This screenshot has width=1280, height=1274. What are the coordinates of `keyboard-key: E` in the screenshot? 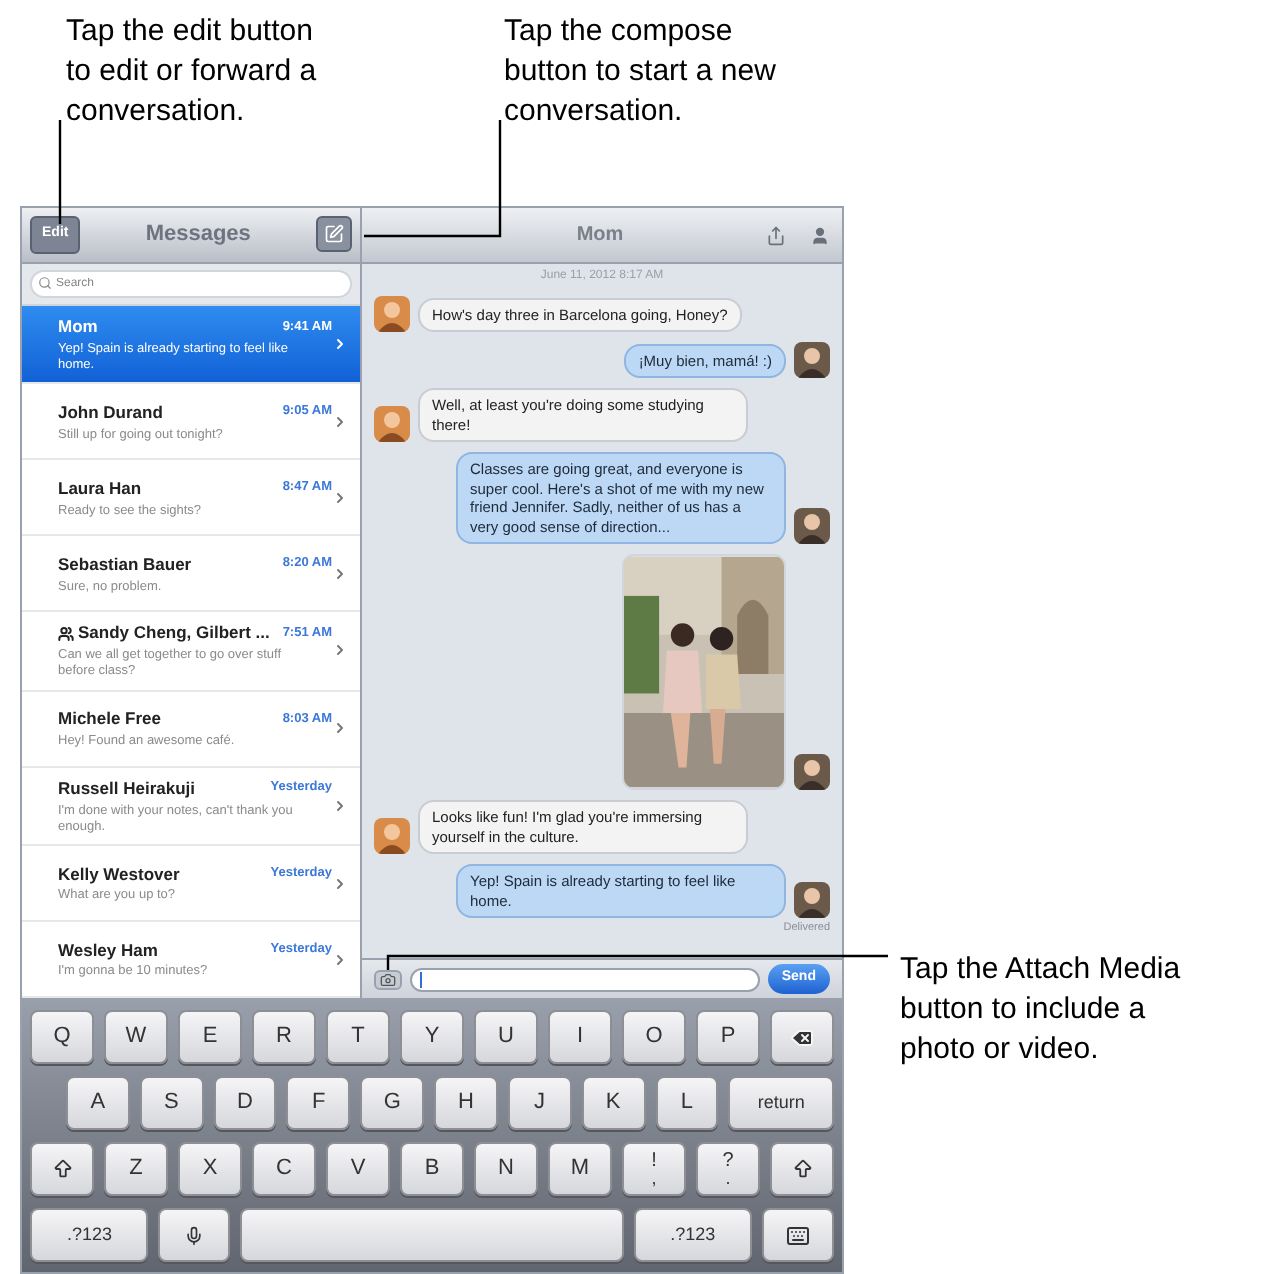 It's located at (210, 1037).